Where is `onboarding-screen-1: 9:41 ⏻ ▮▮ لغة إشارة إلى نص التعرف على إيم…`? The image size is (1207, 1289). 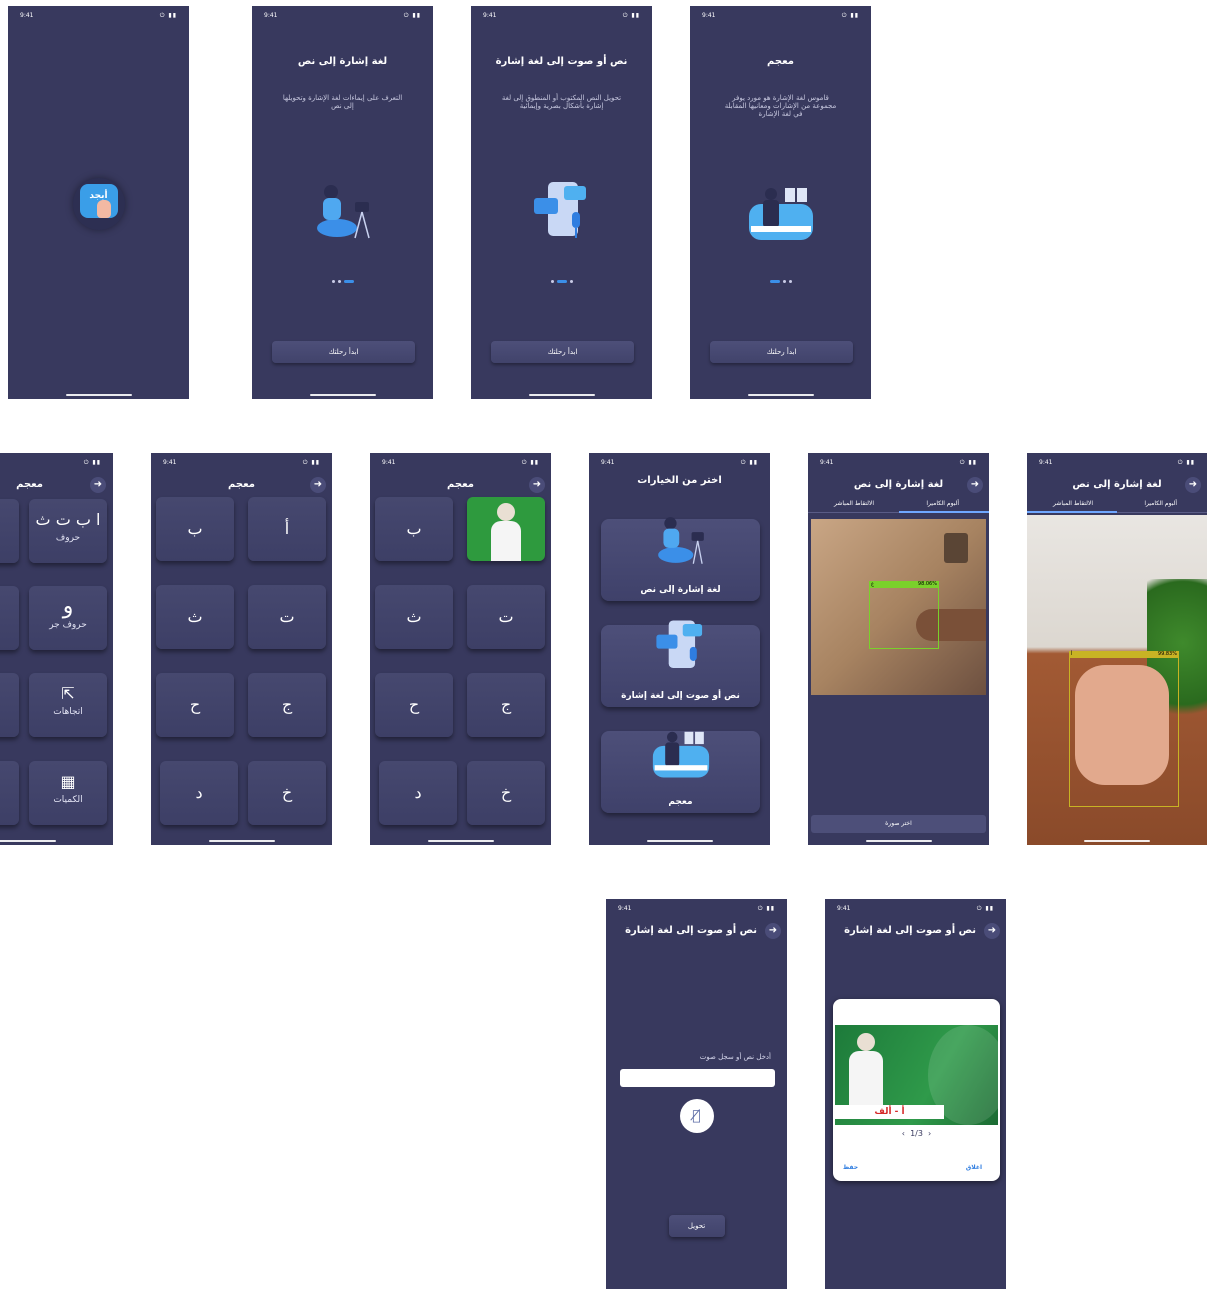
onboarding-screen-1: 9:41 ⏻ ▮▮ لغة إشارة إلى نص التعرف على إيم… is located at coordinates (342, 202).